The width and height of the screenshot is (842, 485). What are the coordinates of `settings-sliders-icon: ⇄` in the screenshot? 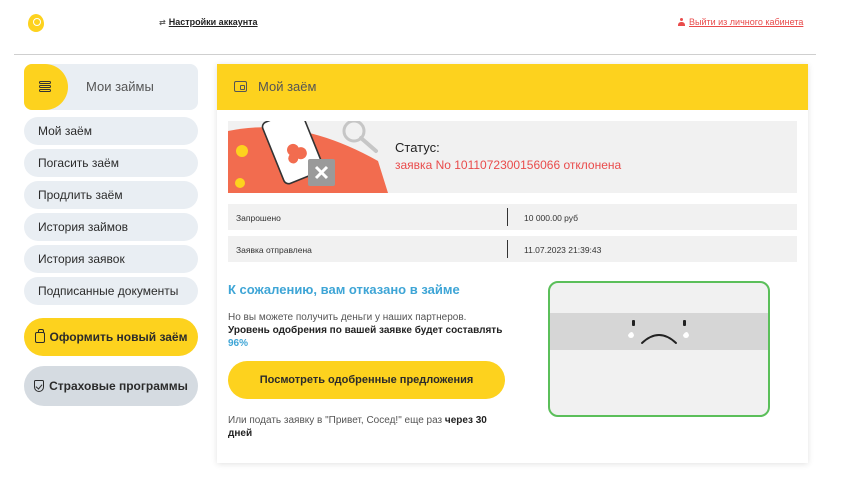 It's located at (162, 22).